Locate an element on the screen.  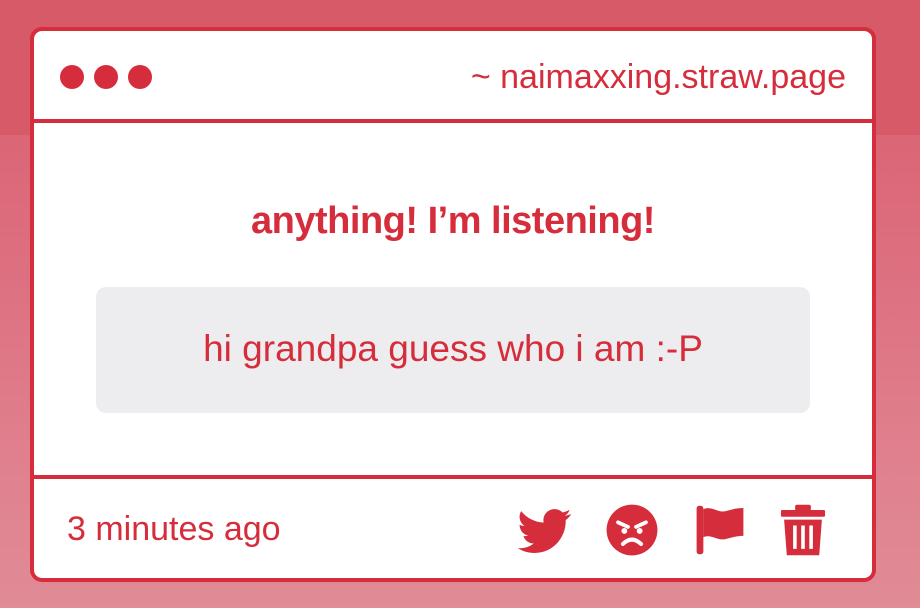
window-dots is located at coordinates (106, 77).